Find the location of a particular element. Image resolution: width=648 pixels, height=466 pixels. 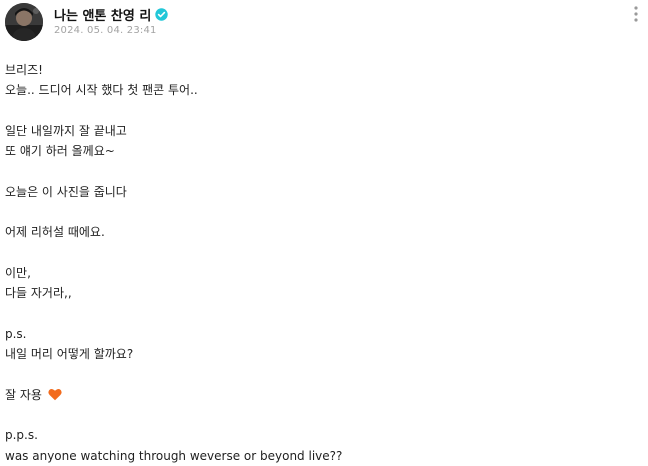

post-line: 어제 리허설 때에요. is located at coordinates (55, 232).